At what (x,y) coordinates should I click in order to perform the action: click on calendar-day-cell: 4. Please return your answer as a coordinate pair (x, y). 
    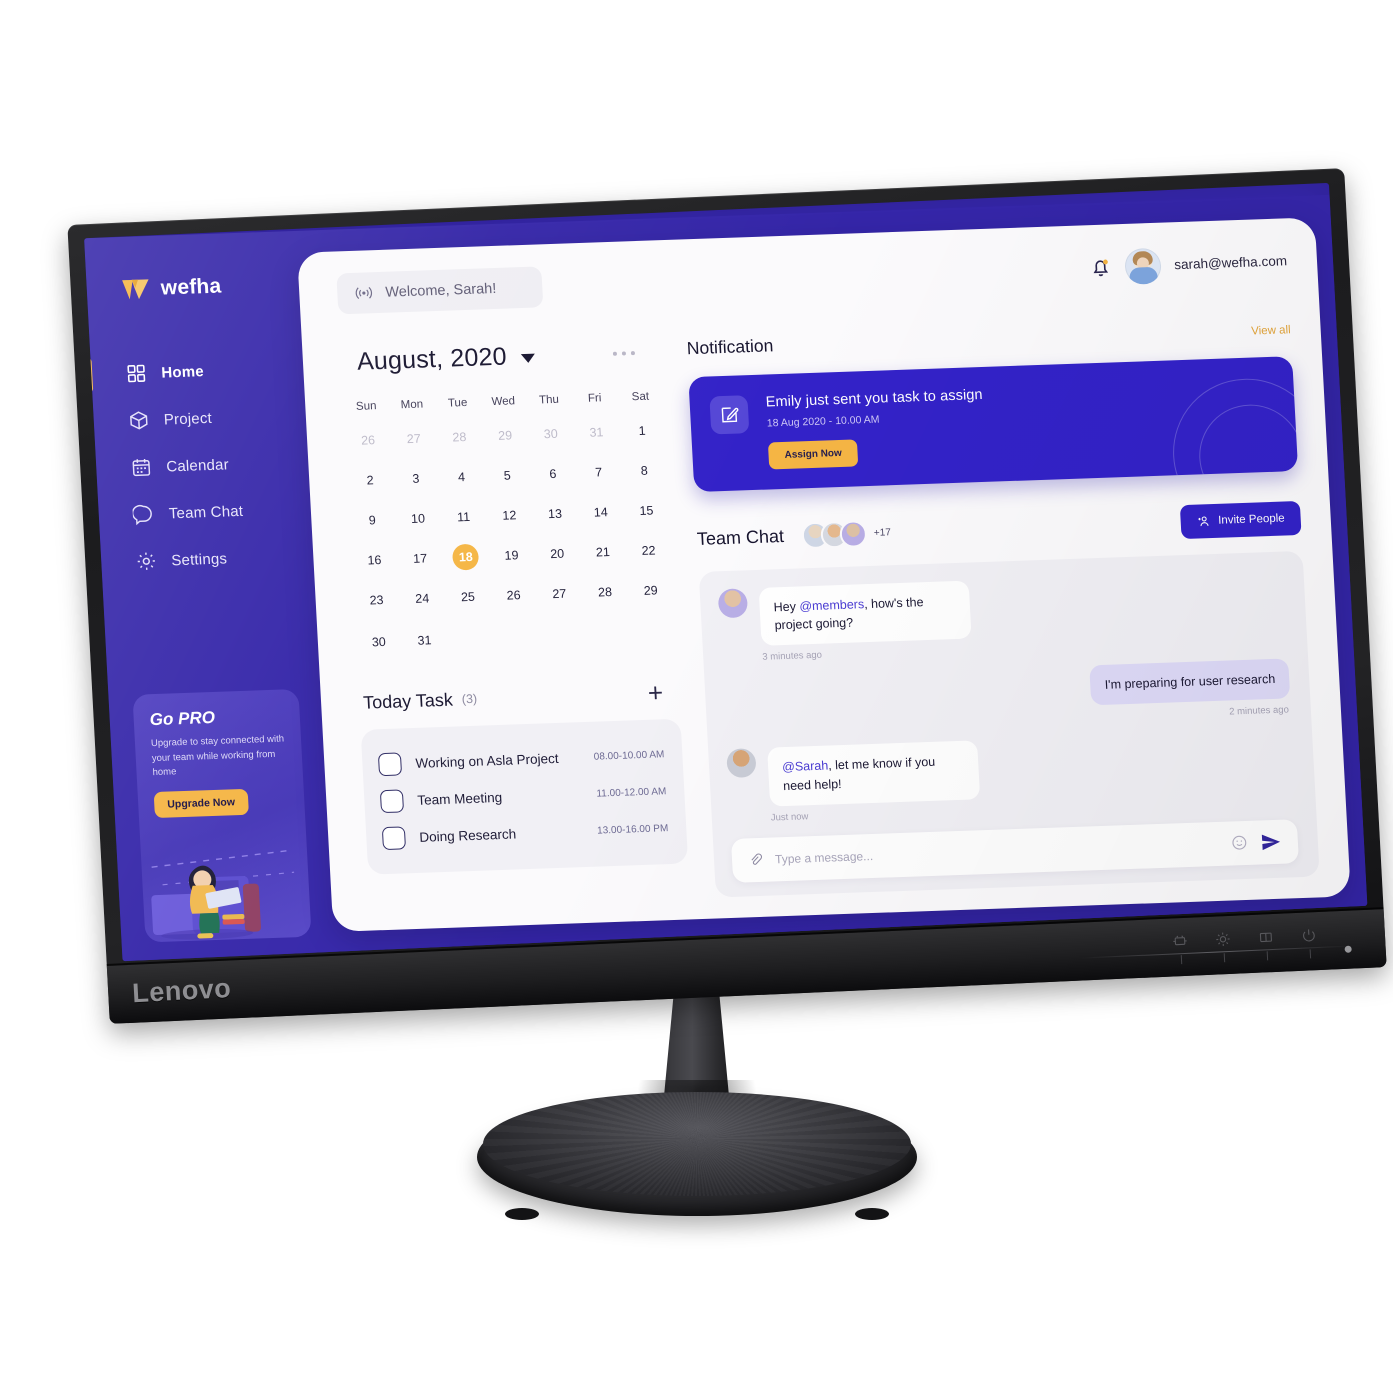
    Looking at the image, I should click on (462, 477).